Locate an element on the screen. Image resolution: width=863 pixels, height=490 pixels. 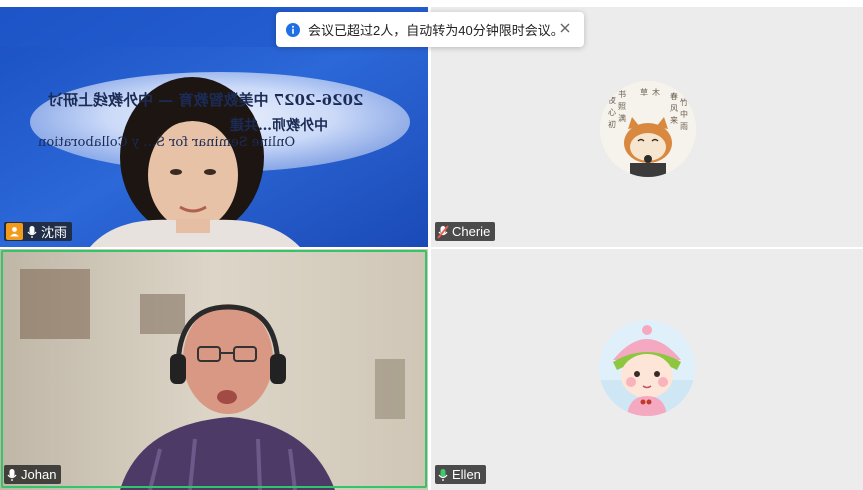
banner-line-3: Online Seminar for S… y Collaboration is located at coordinates (167, 142).